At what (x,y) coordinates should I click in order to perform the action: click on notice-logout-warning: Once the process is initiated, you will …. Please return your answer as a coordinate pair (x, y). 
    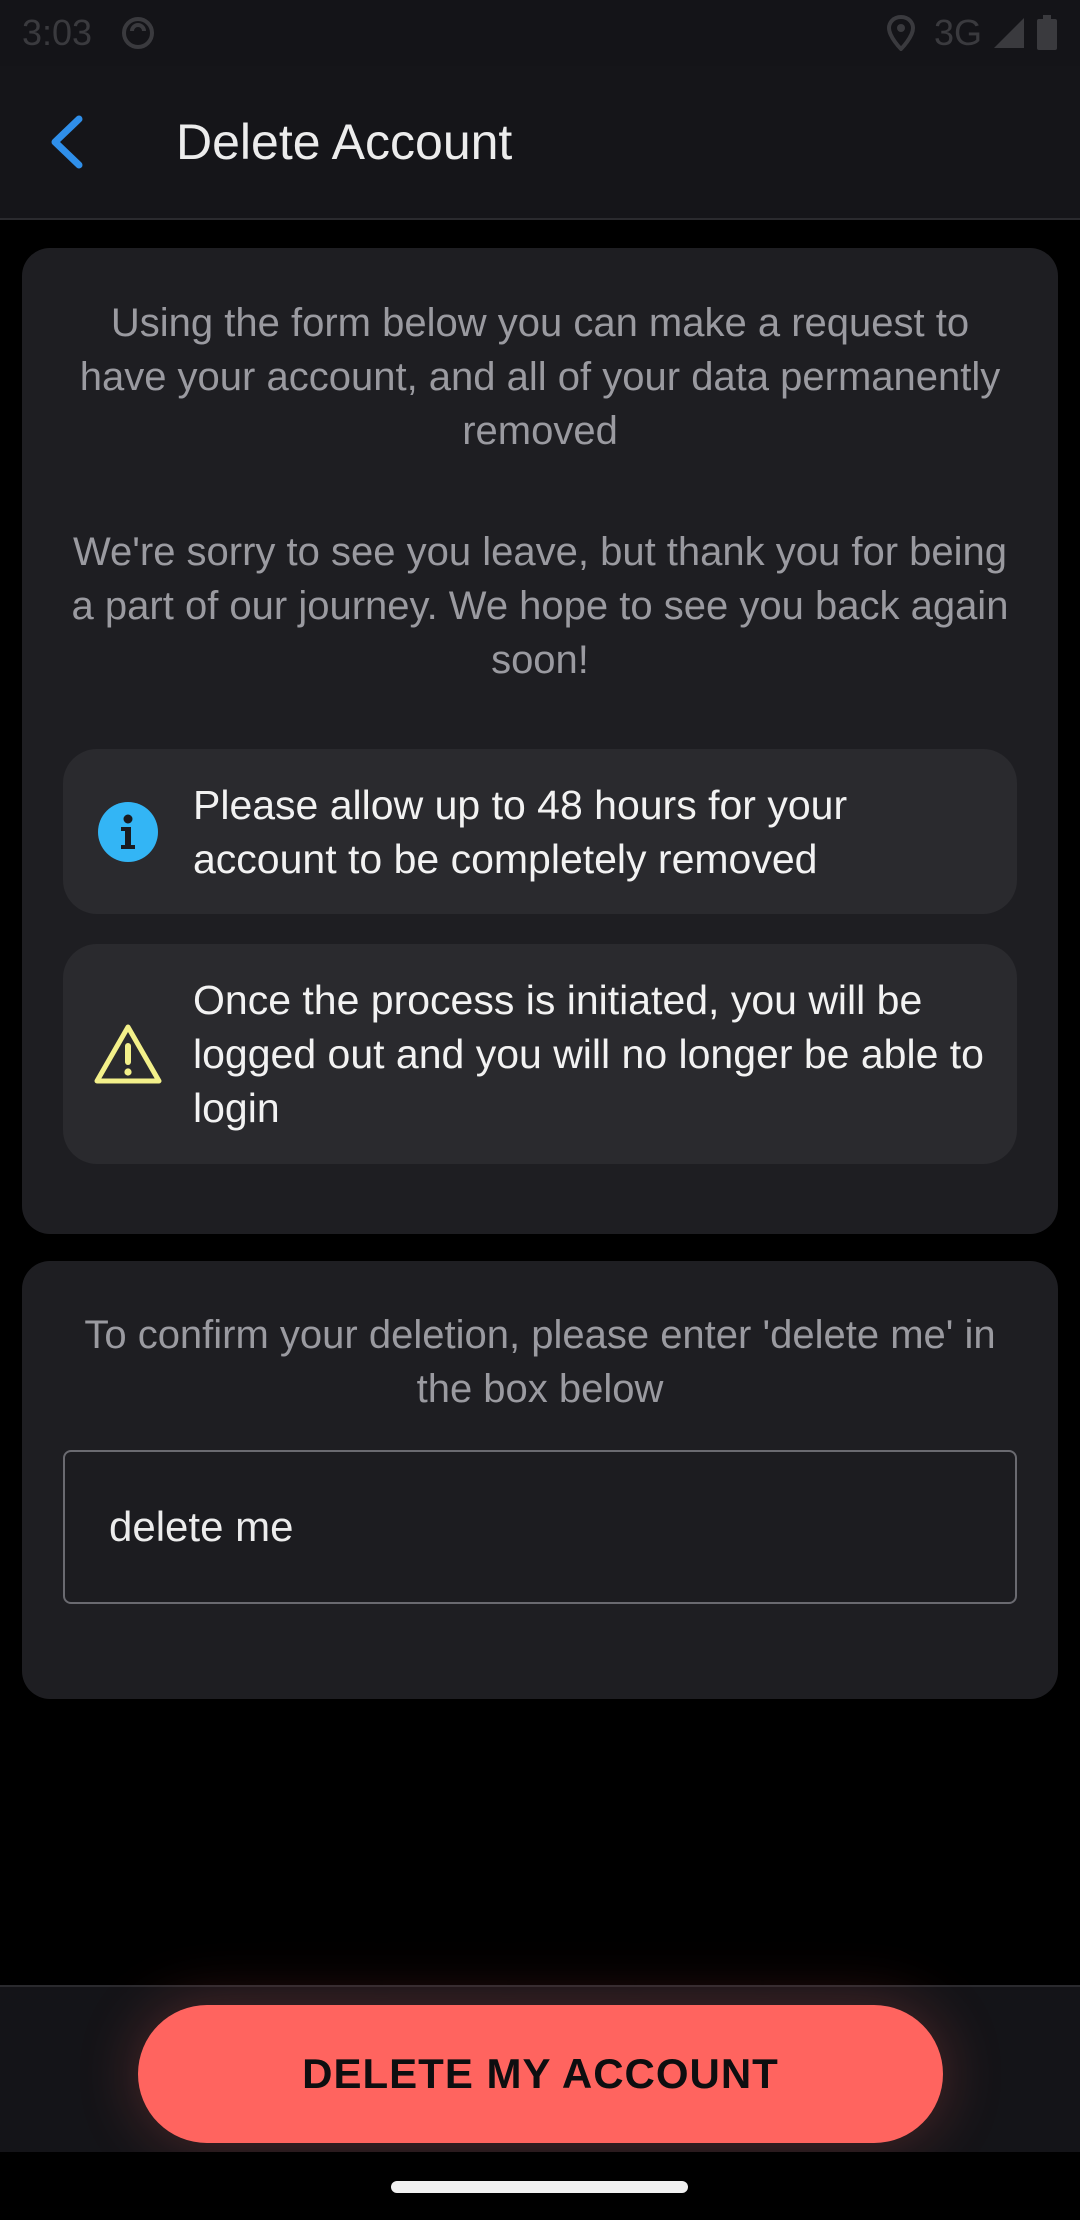
    Looking at the image, I should click on (540, 1054).